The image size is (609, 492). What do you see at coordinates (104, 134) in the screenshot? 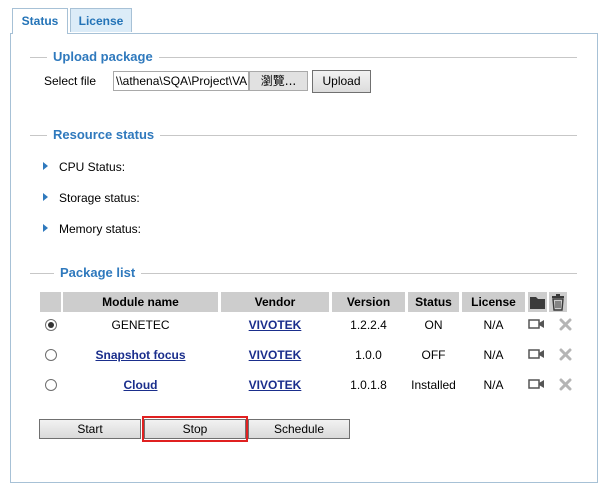
I see `resource-section-title: Resource status` at bounding box center [104, 134].